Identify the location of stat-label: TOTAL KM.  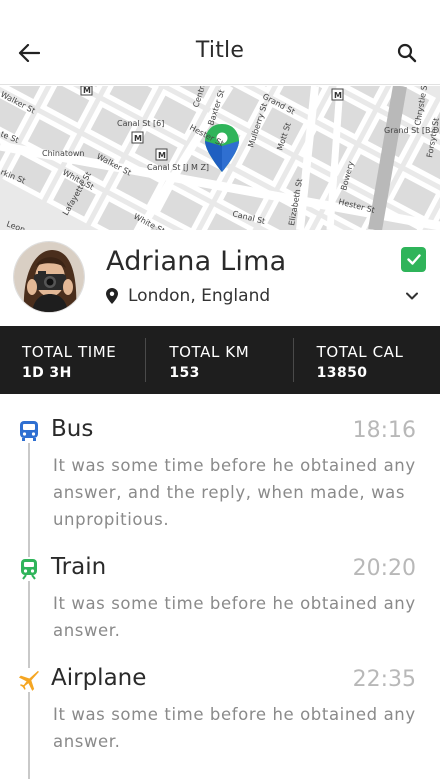
(209, 352).